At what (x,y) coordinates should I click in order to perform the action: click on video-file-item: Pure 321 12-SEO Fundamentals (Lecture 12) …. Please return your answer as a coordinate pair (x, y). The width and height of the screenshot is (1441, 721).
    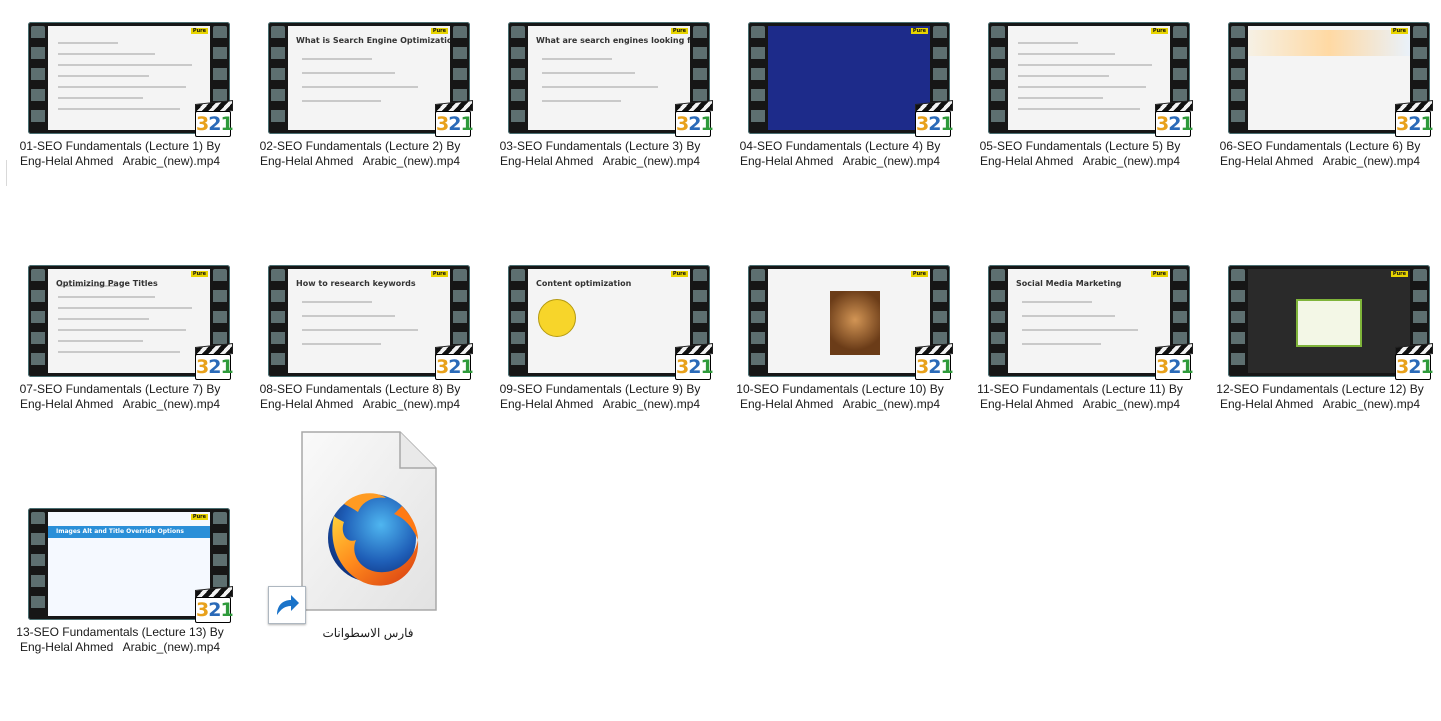
    Looking at the image, I should click on (1320, 360).